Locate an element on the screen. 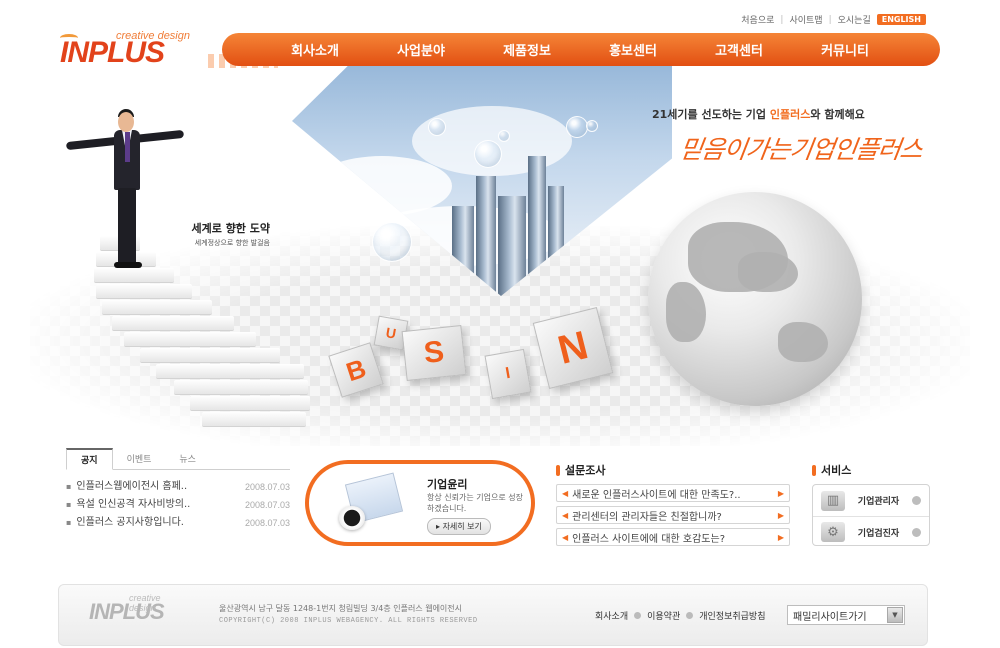 The image size is (1000, 648). businessman-figure is located at coordinates (125, 199).